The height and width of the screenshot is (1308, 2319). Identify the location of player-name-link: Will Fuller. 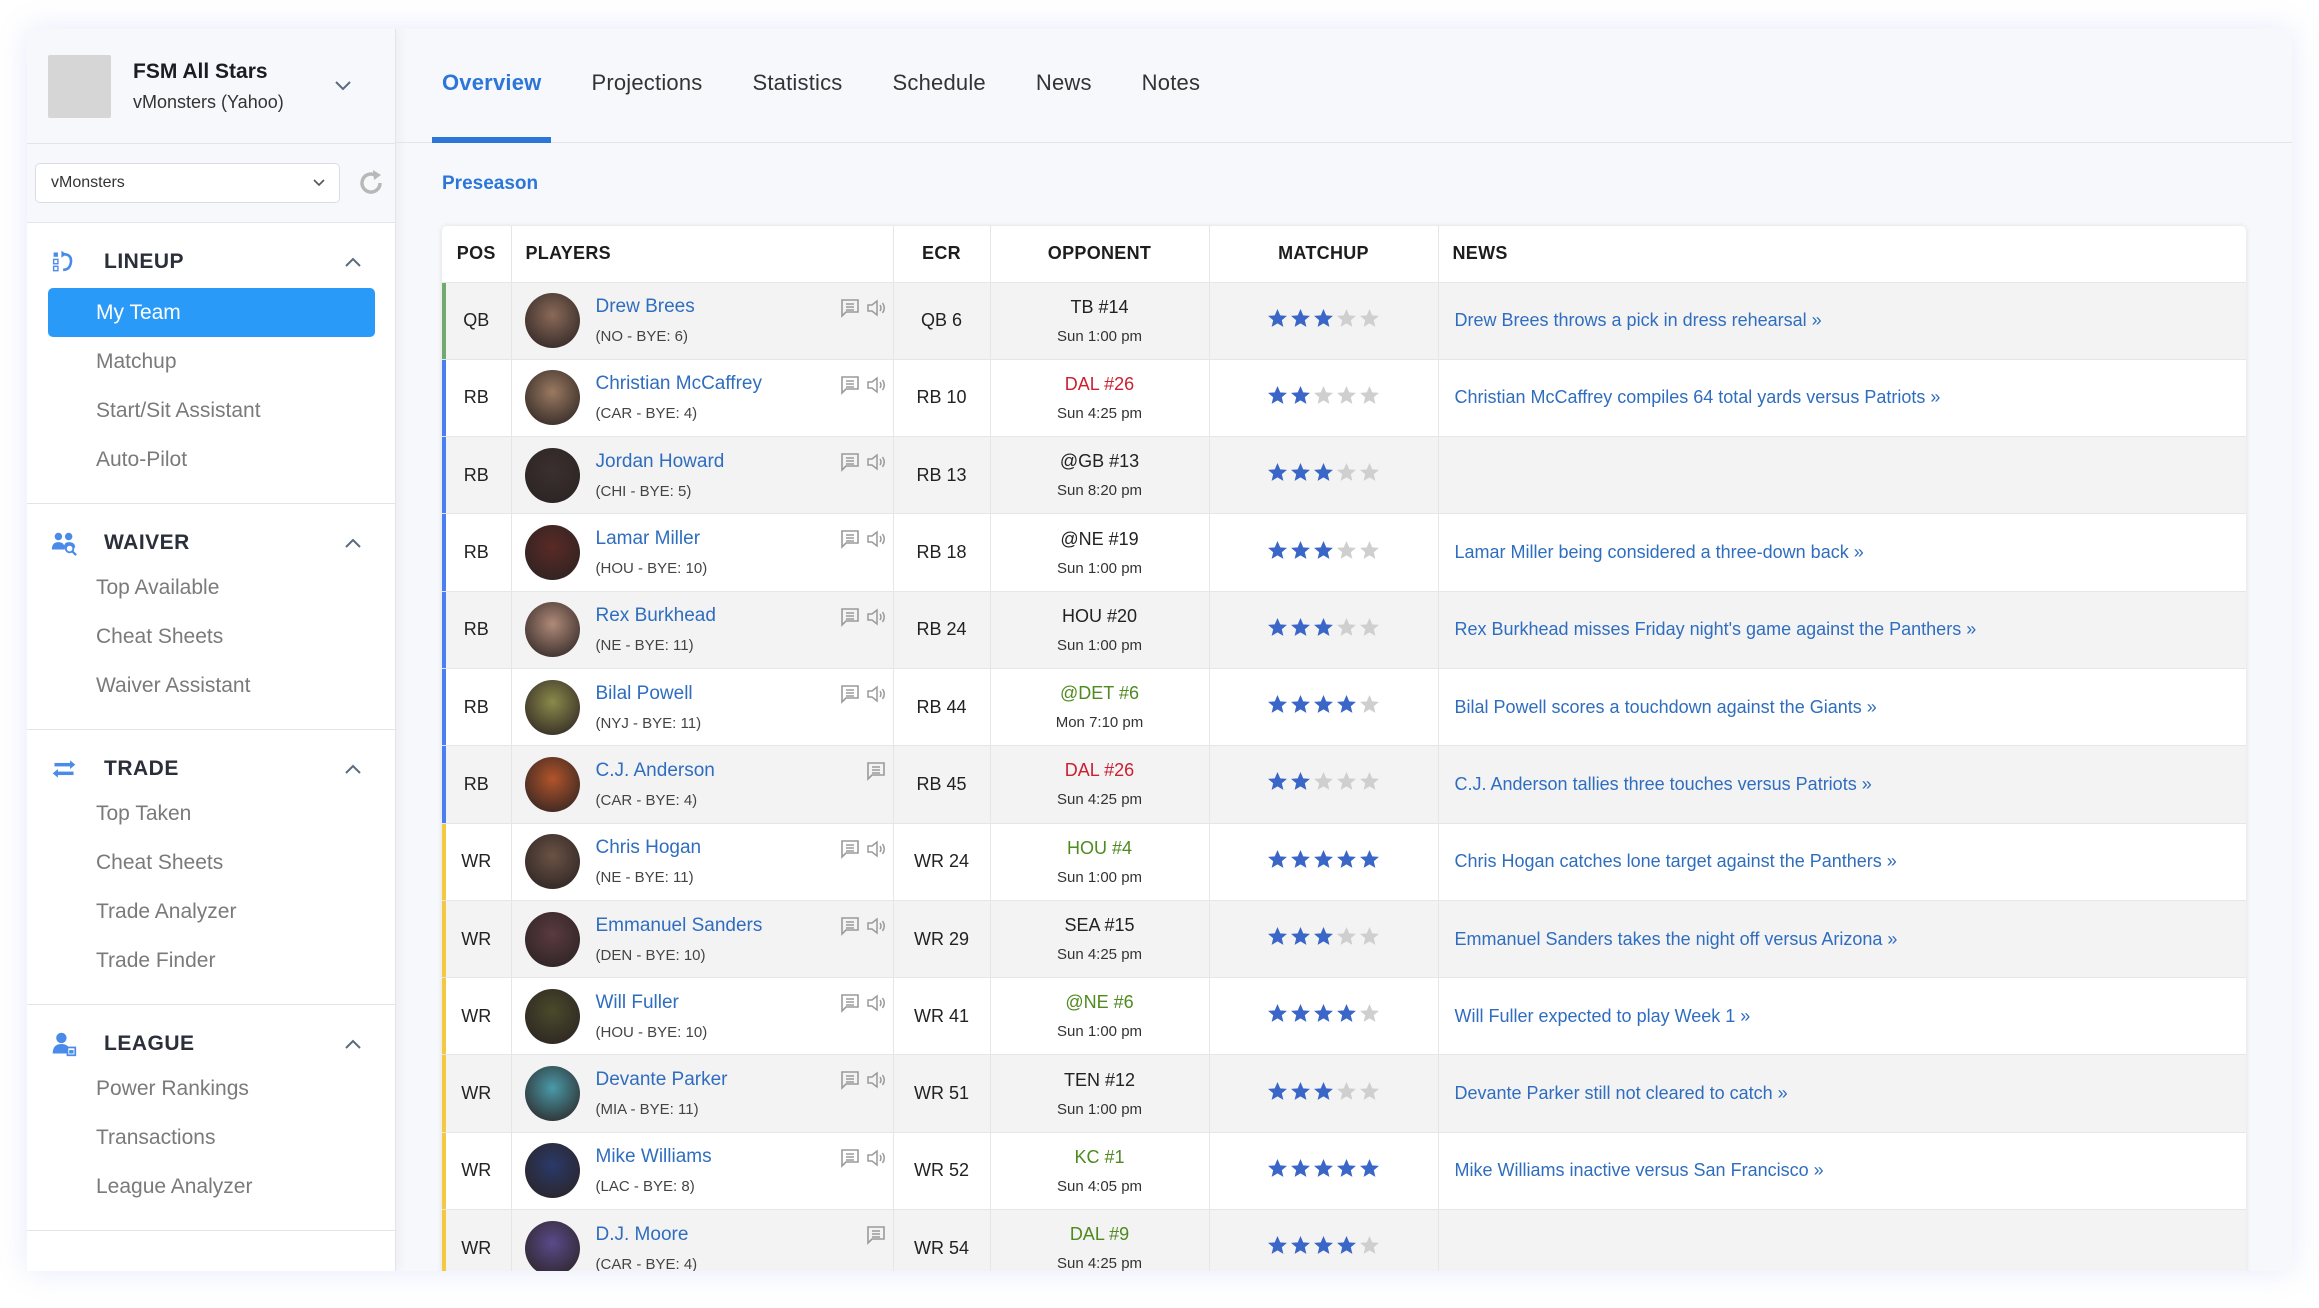
(652, 1003).